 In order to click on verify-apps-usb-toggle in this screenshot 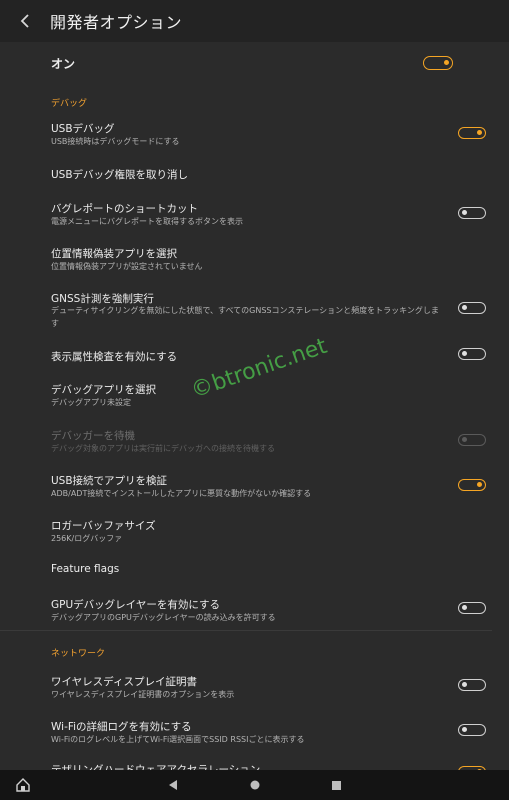, I will do `click(472, 485)`.